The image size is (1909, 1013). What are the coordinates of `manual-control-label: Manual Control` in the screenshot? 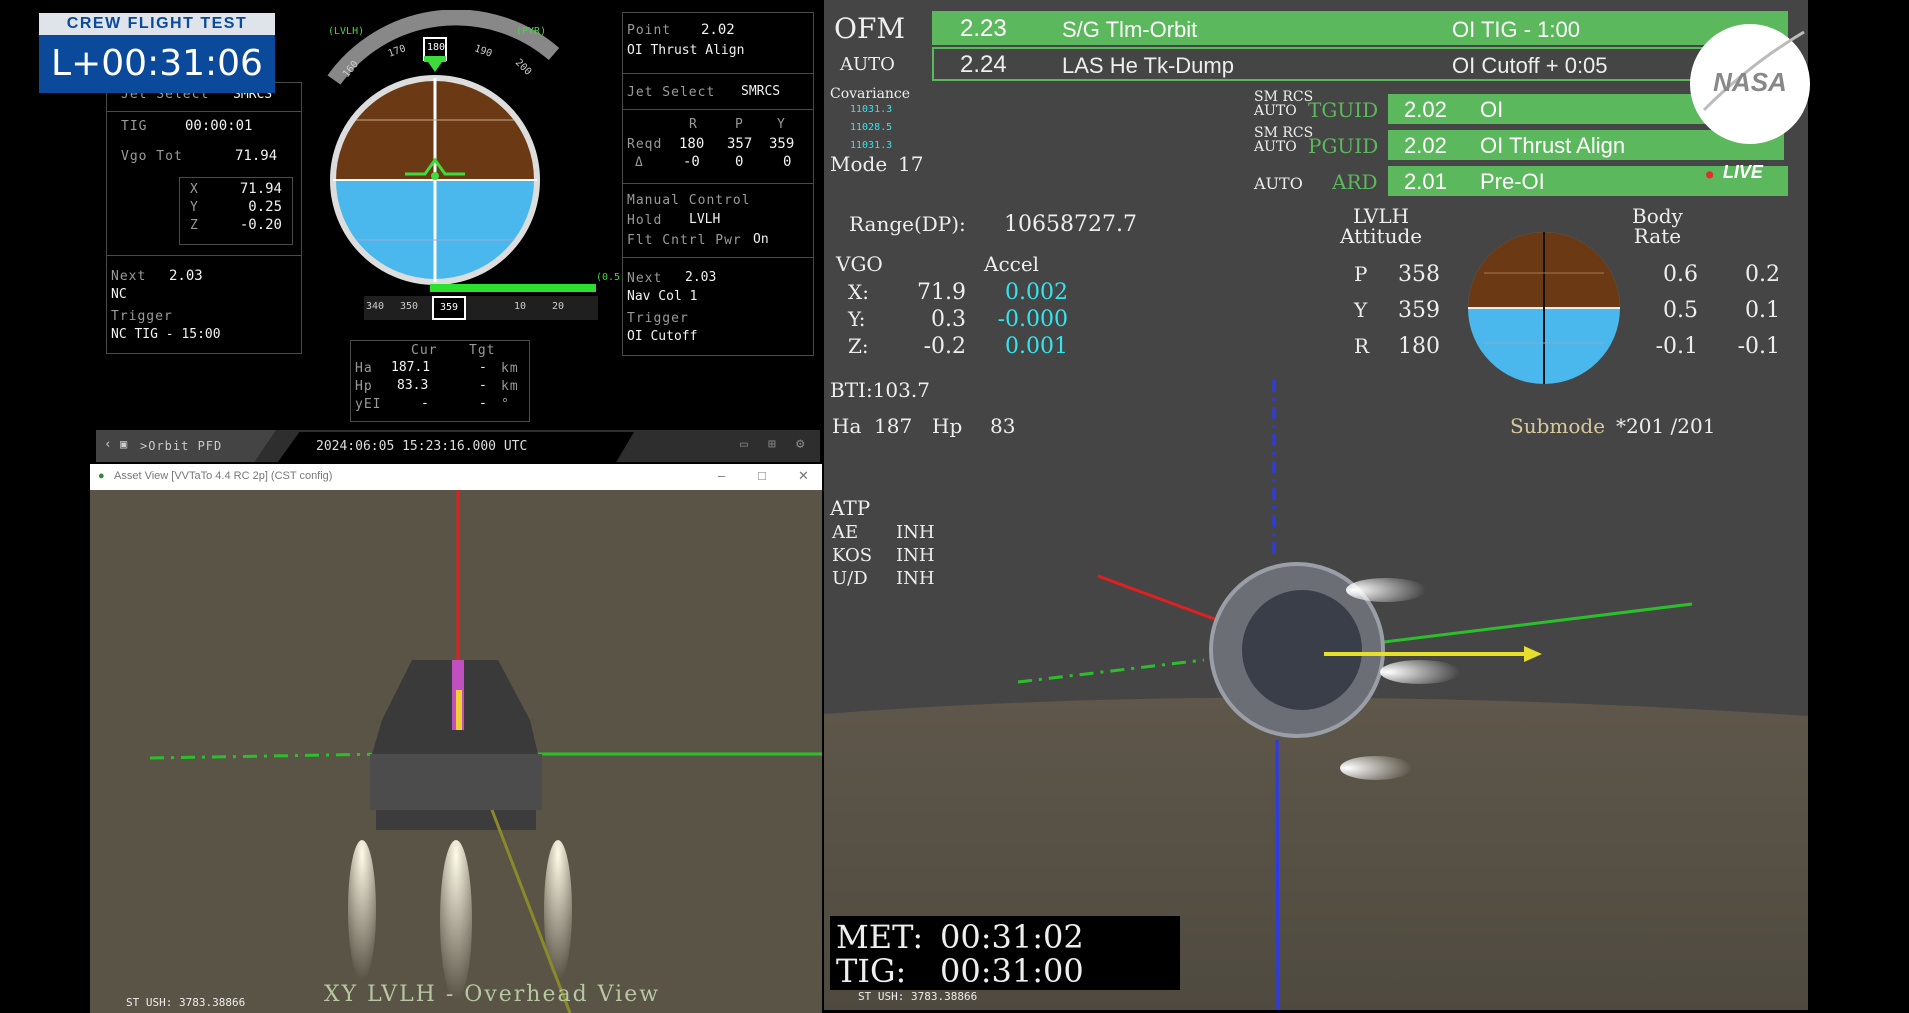 It's located at (689, 200).